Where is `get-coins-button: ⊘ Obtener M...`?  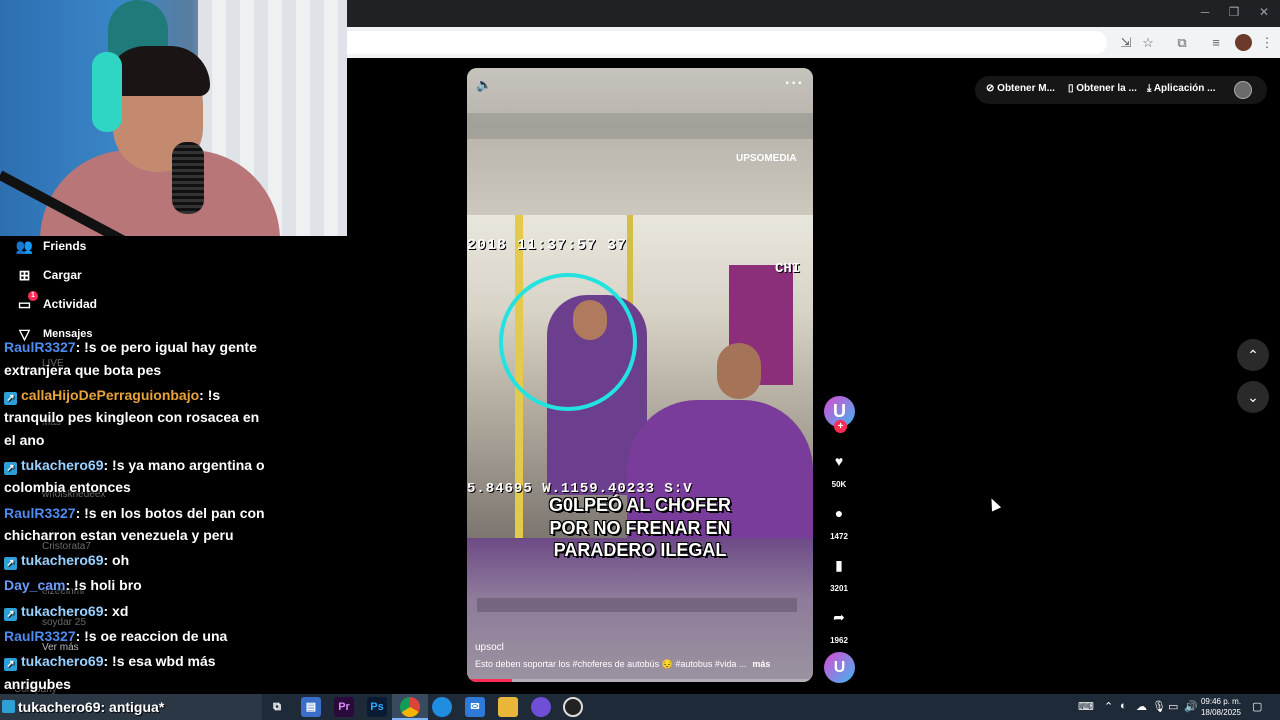
get-coins-button: ⊘ Obtener M... is located at coordinates (1020, 88).